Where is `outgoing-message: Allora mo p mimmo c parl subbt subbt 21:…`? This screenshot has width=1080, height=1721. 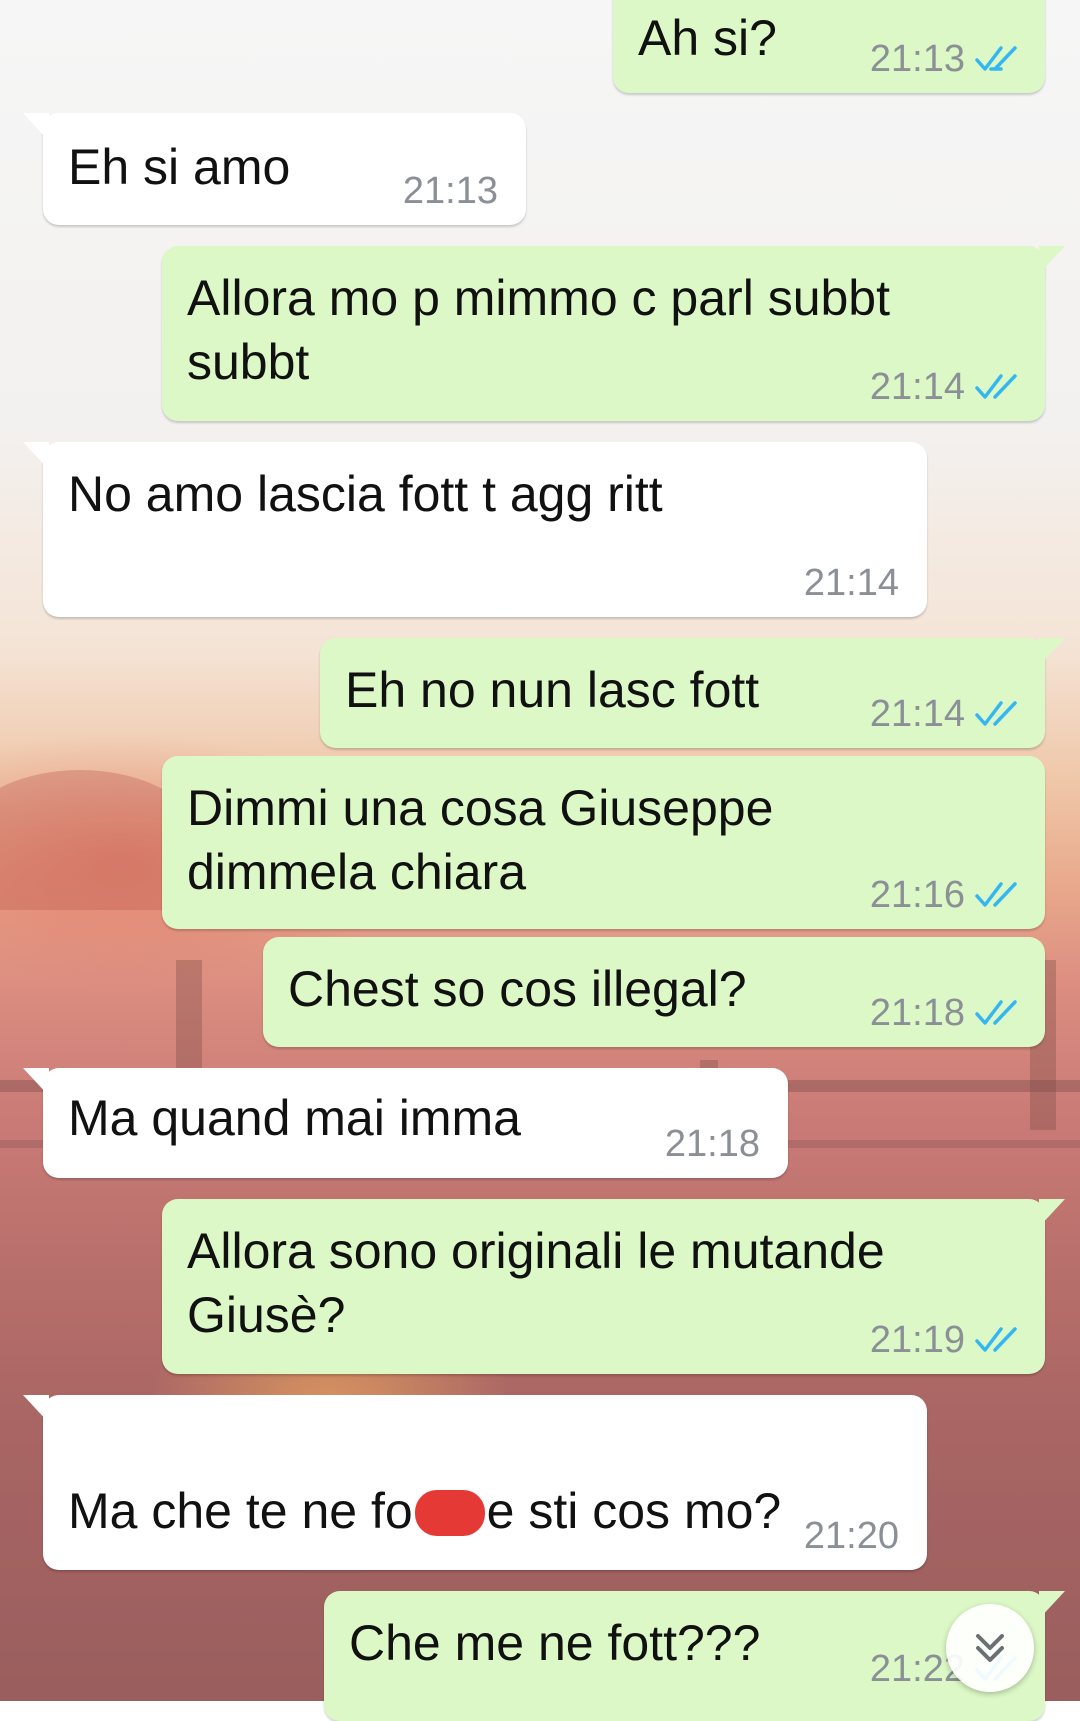 outgoing-message: Allora mo p mimmo c parl subbt subbt 21:… is located at coordinates (613, 333).